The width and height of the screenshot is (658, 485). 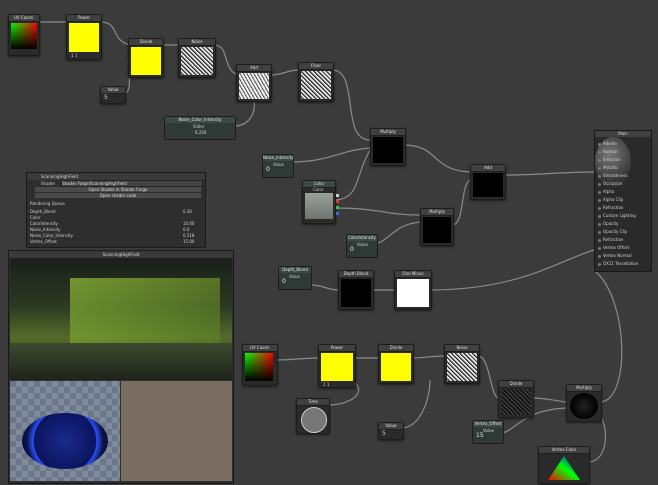 I want to click on output-port: Alpha Clip, so click(x=610, y=199).